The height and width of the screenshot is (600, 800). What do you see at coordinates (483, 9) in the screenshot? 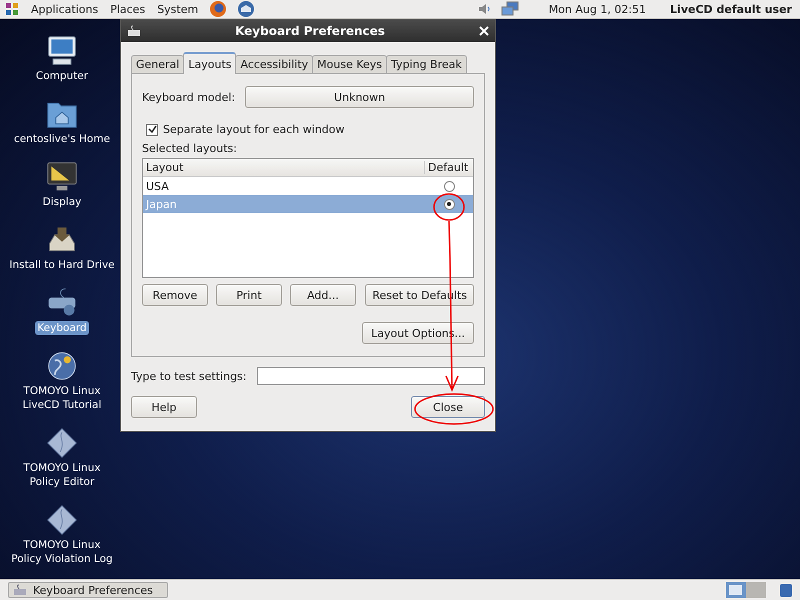
I see `volume-icon` at bounding box center [483, 9].